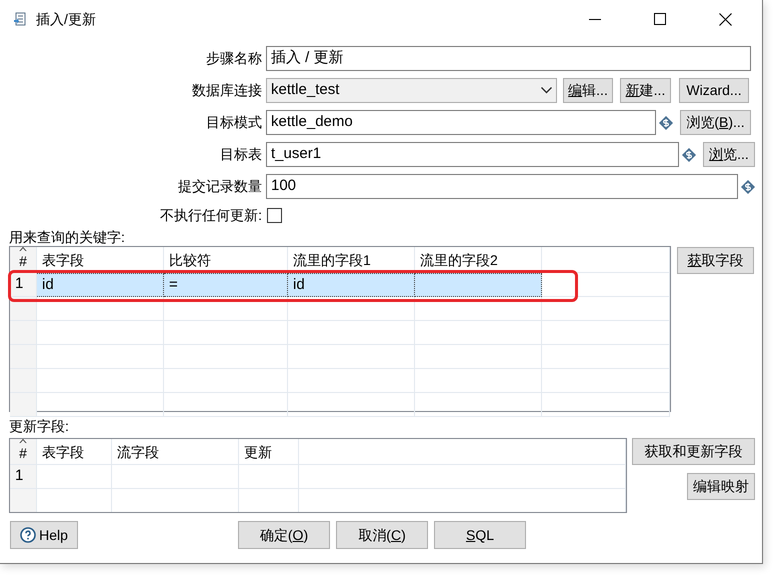 This screenshot has height=585, width=782. Describe the element at coordinates (546, 90) in the screenshot. I see `chevron-icon` at that location.